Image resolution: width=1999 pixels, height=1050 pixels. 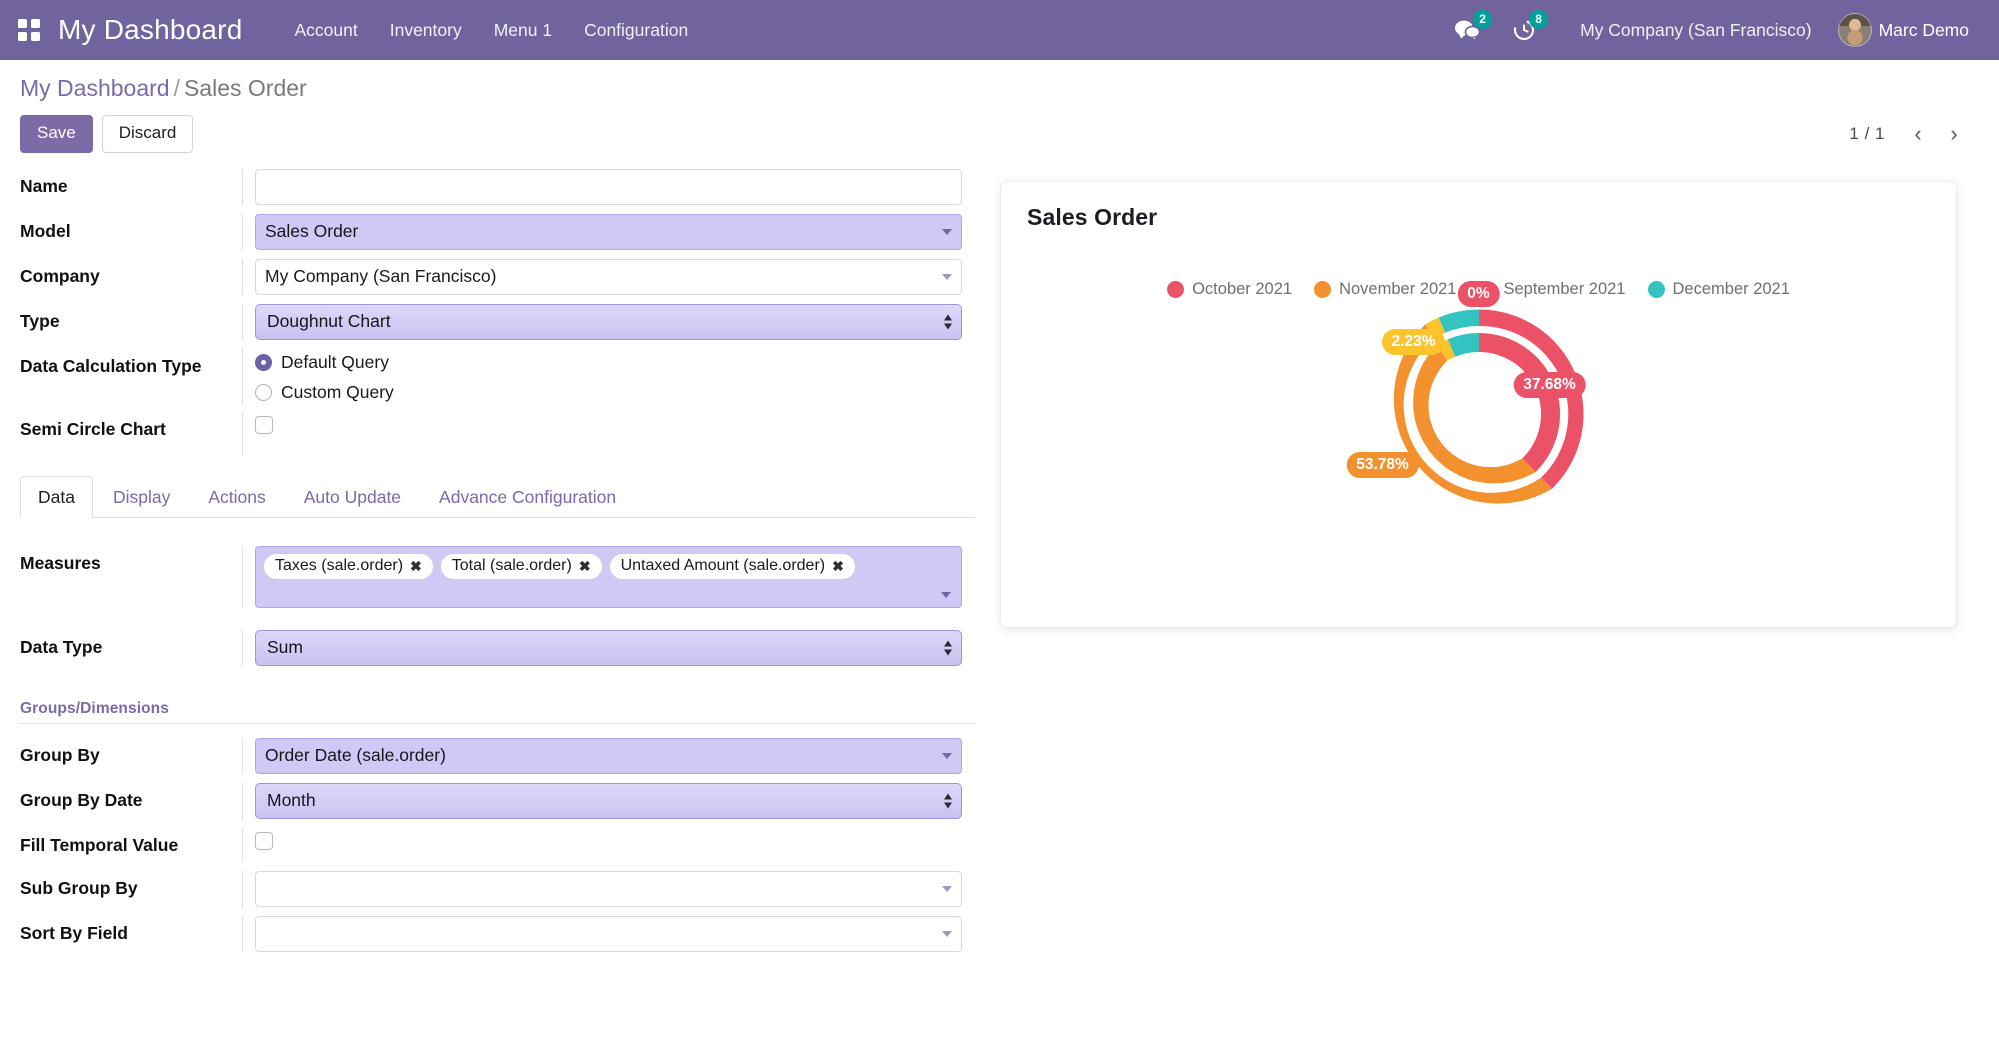 I want to click on semi-circle-chart-checkbox, so click(x=264, y=424).